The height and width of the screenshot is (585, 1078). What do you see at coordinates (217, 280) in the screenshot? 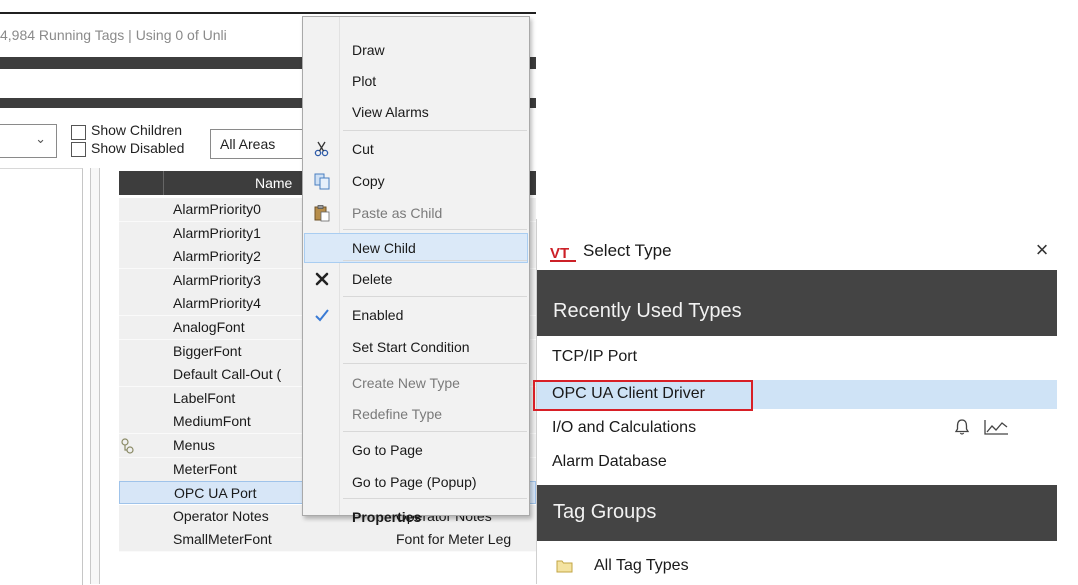
I see `tag-name-cell: AlarmPriority3` at bounding box center [217, 280].